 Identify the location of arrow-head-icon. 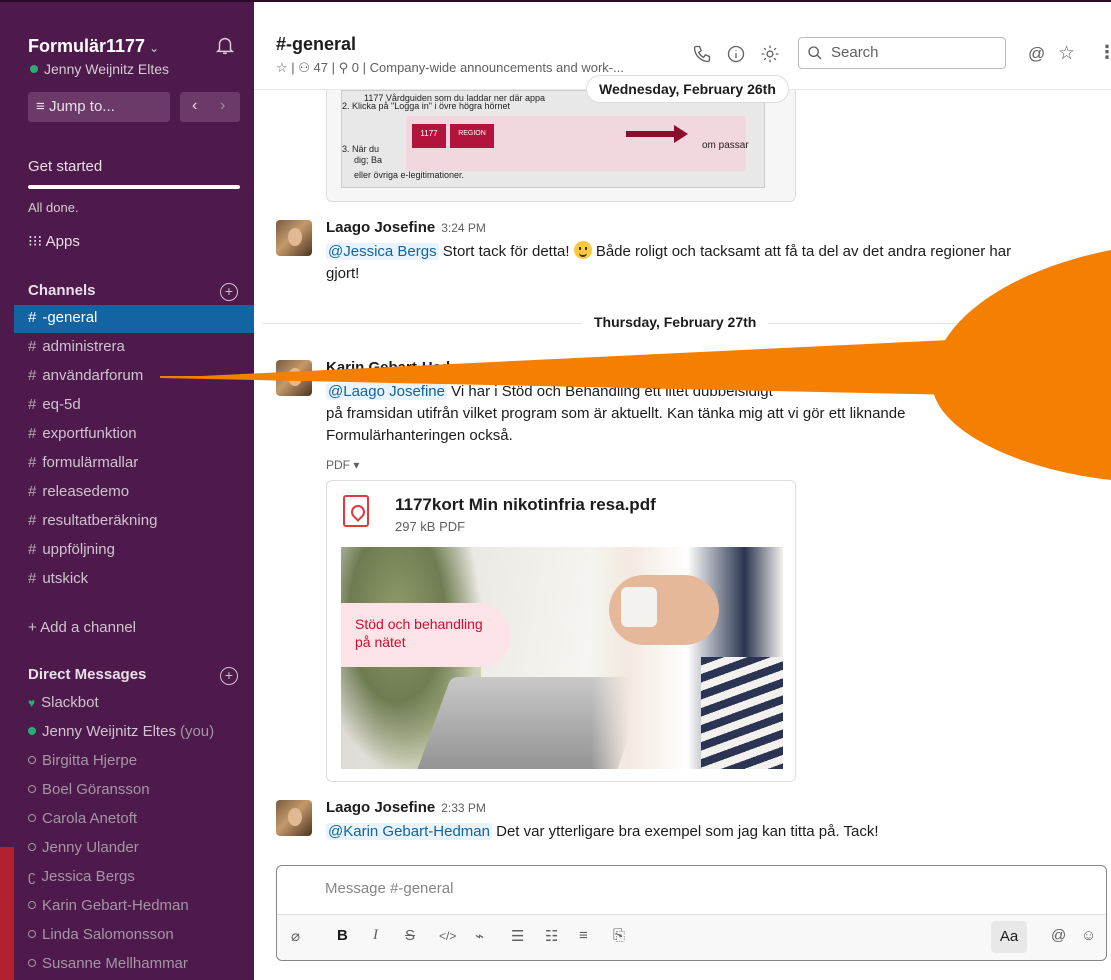
(681, 134).